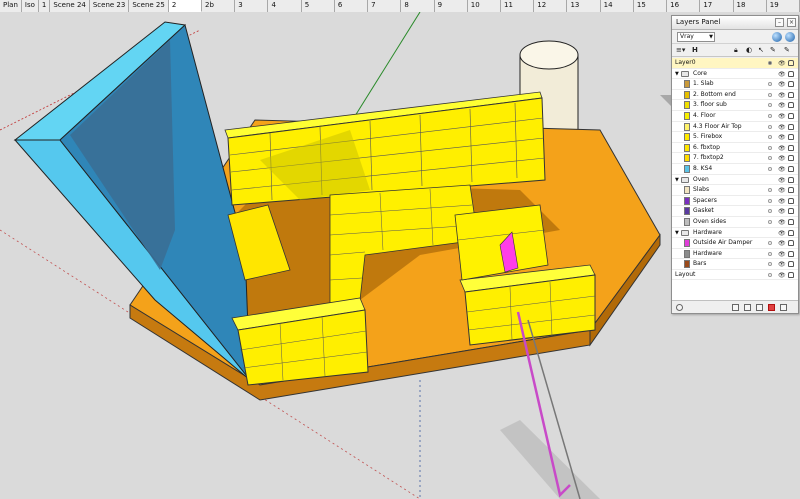 This screenshot has width=800, height=499. Describe the element at coordinates (735, 23) in the screenshot. I see `layers-panel-titlebar: Layers Panel – ×` at that location.